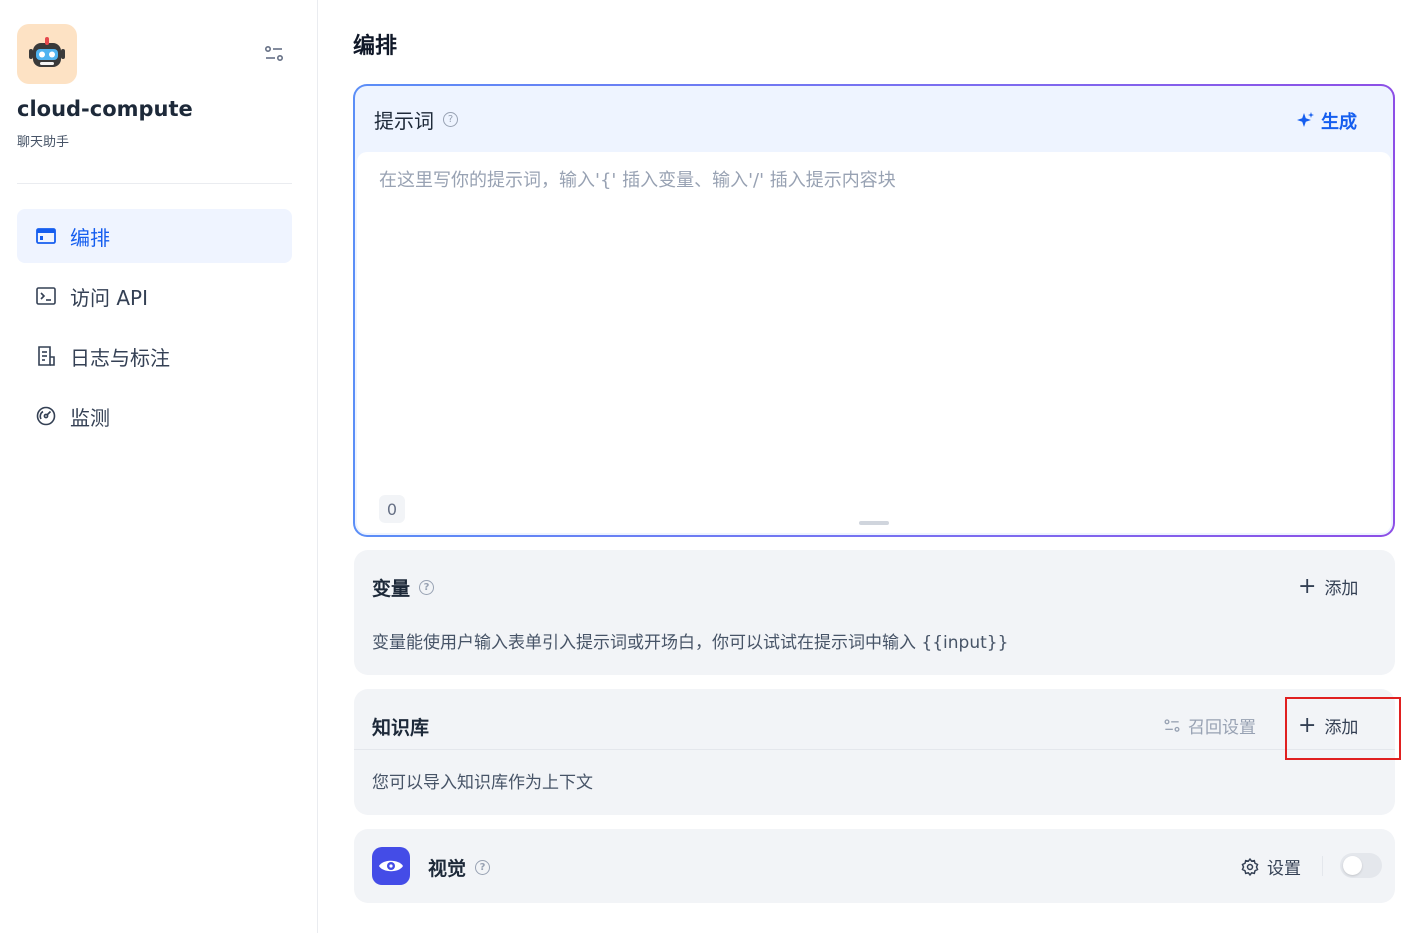 This screenshot has width=1426, height=933. What do you see at coordinates (1250, 866) in the screenshot?
I see `gear-icon` at bounding box center [1250, 866].